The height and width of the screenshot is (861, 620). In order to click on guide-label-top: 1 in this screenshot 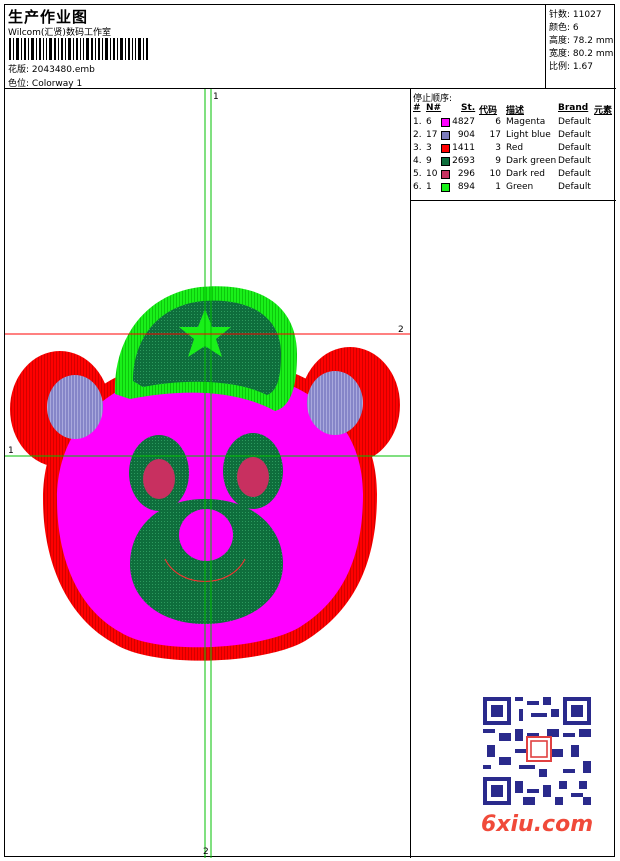, I will do `click(216, 97)`.